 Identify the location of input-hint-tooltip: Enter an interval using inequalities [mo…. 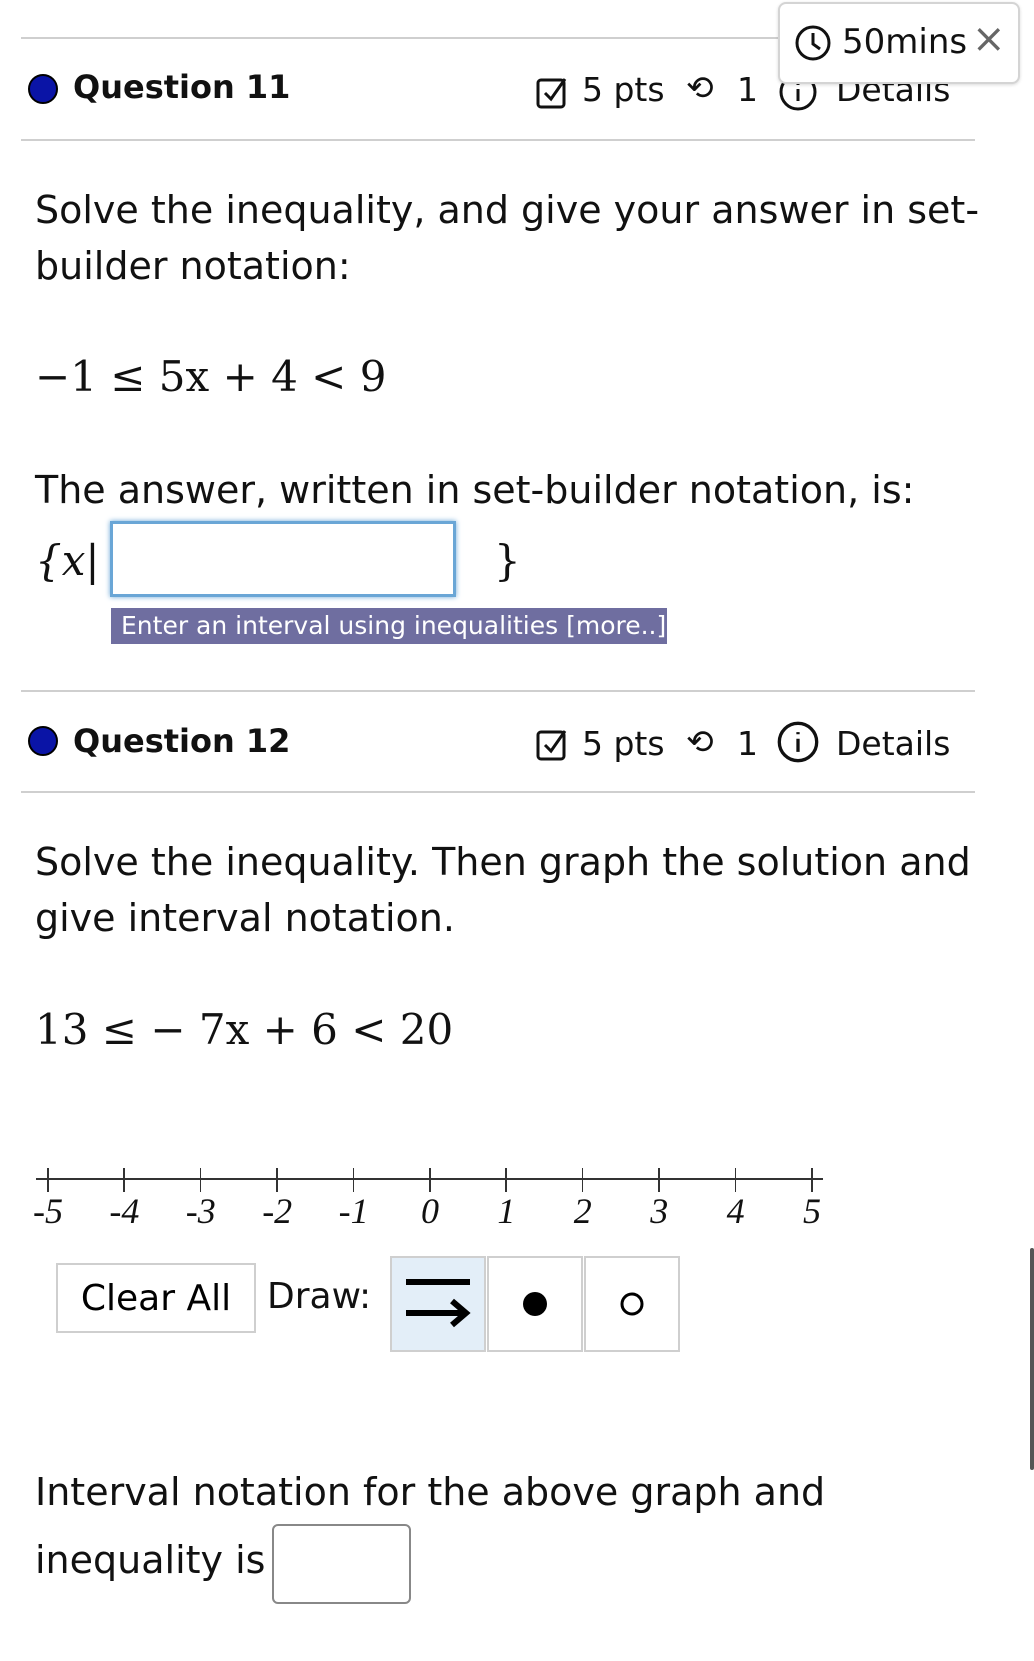
(389, 626).